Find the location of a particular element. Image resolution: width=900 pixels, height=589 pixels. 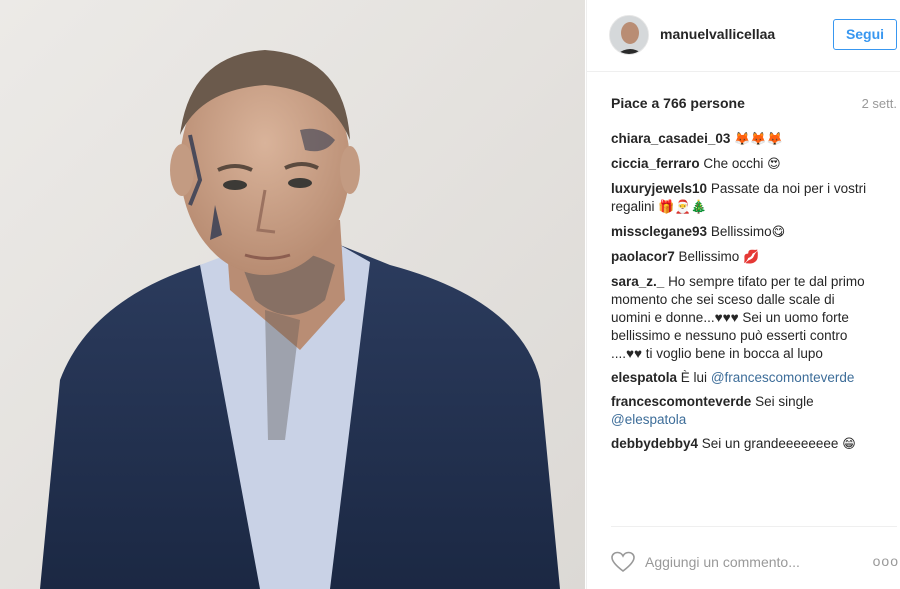

comment-text: Che occhi is located at coordinates (733, 163).